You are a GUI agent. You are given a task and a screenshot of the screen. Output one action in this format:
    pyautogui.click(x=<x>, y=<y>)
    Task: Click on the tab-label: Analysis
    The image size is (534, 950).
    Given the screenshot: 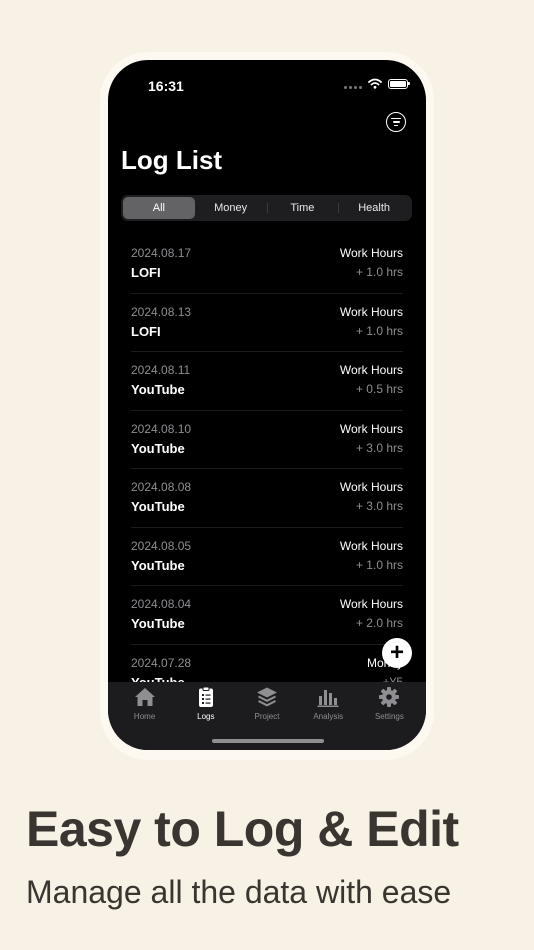 What is the action you would take?
    pyautogui.click(x=328, y=716)
    